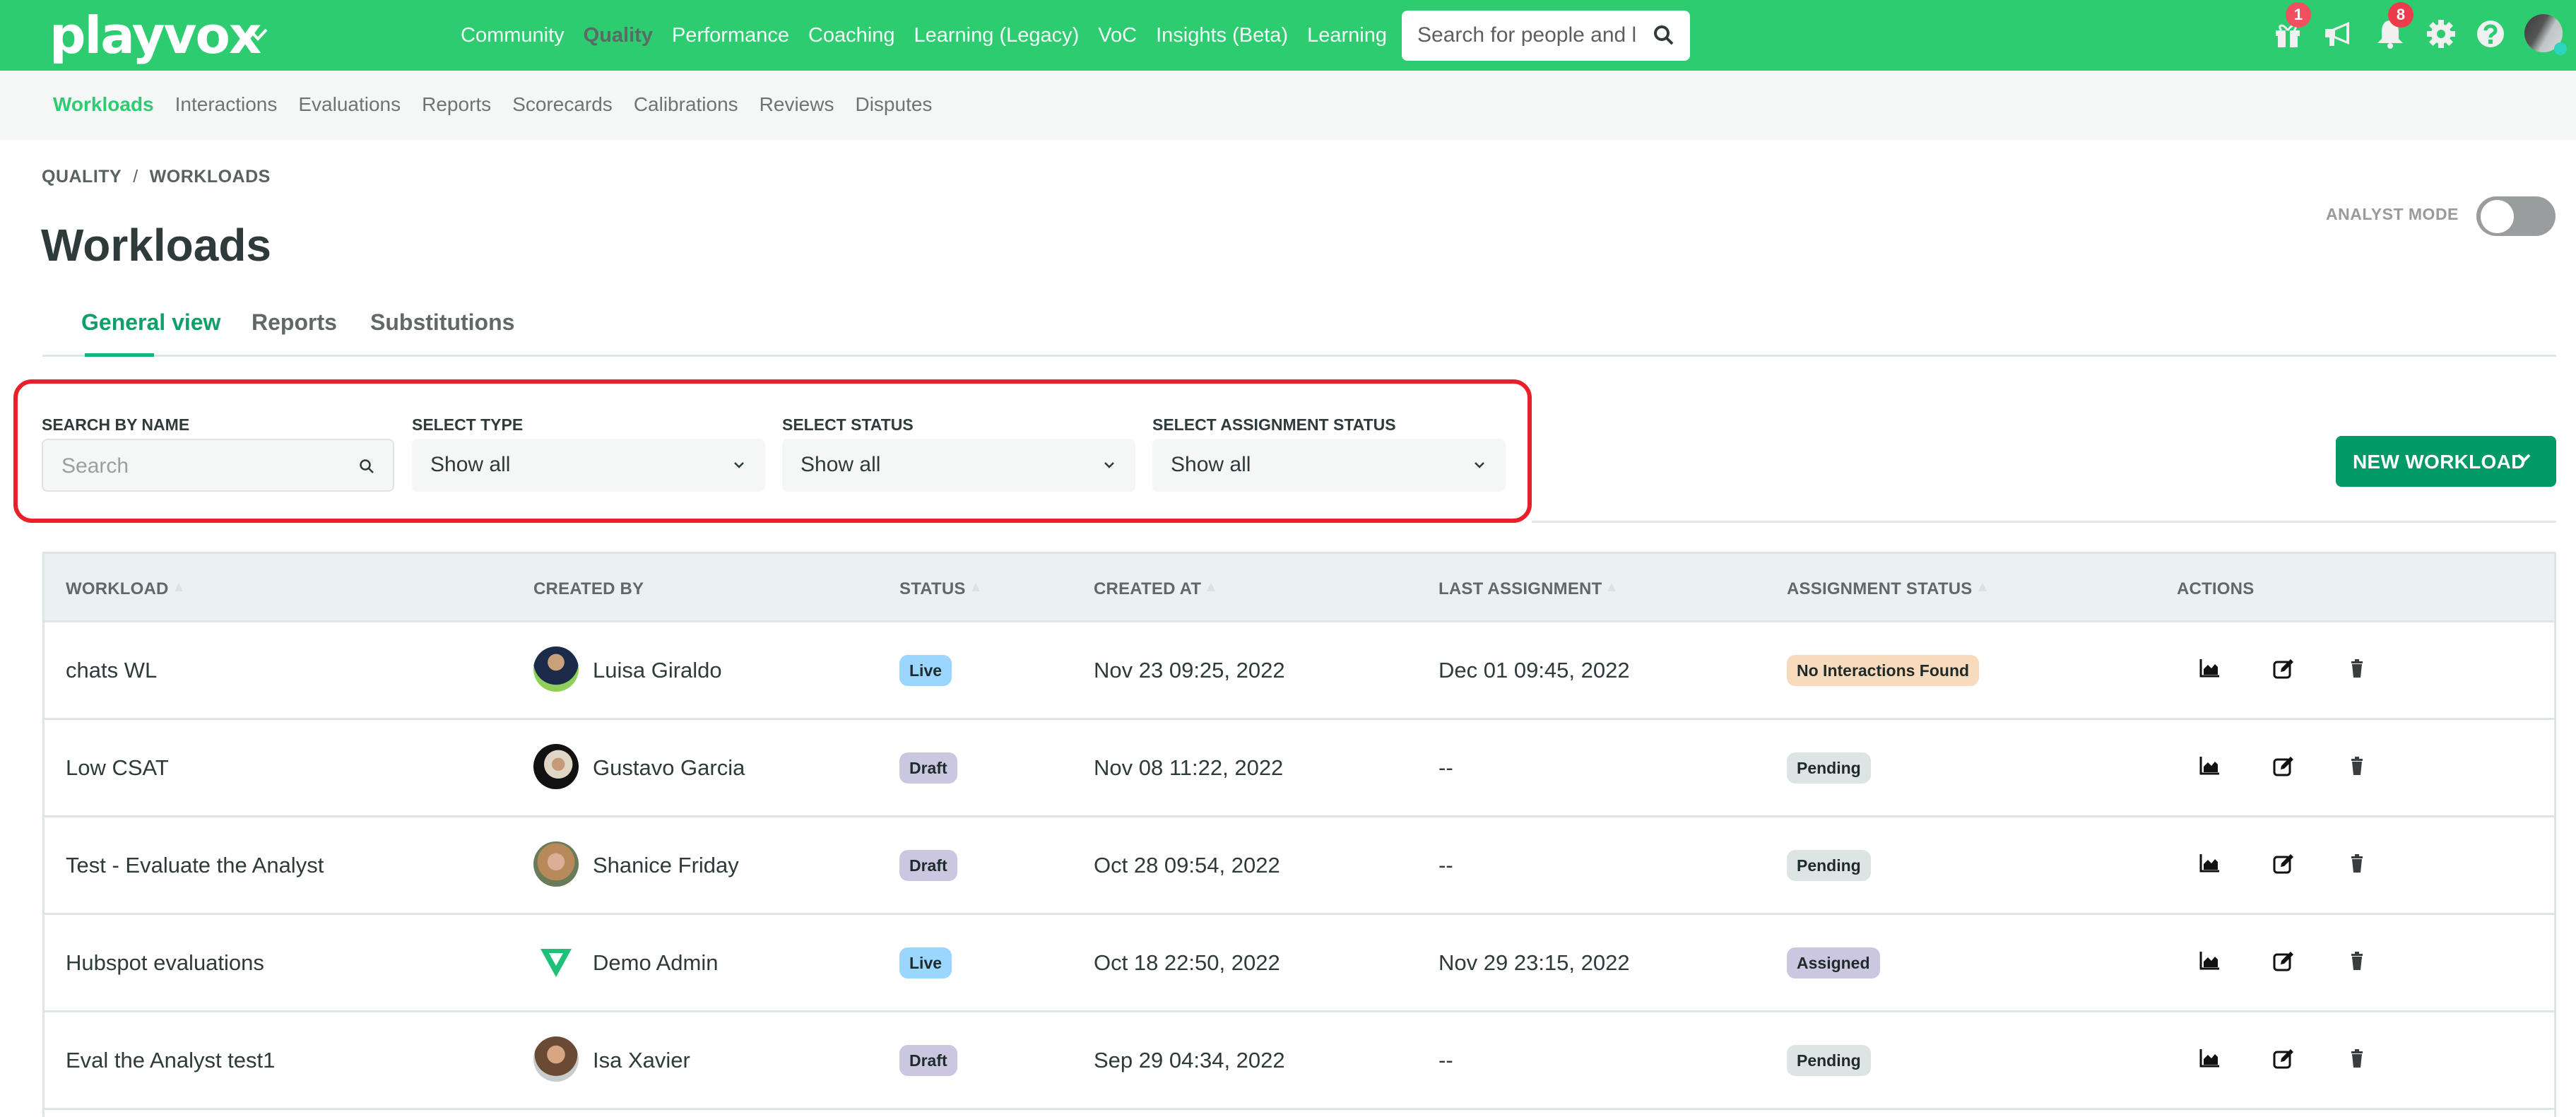 Image resolution: width=2576 pixels, height=1117 pixels. I want to click on select-status-label: SELECT STATUS, so click(848, 425).